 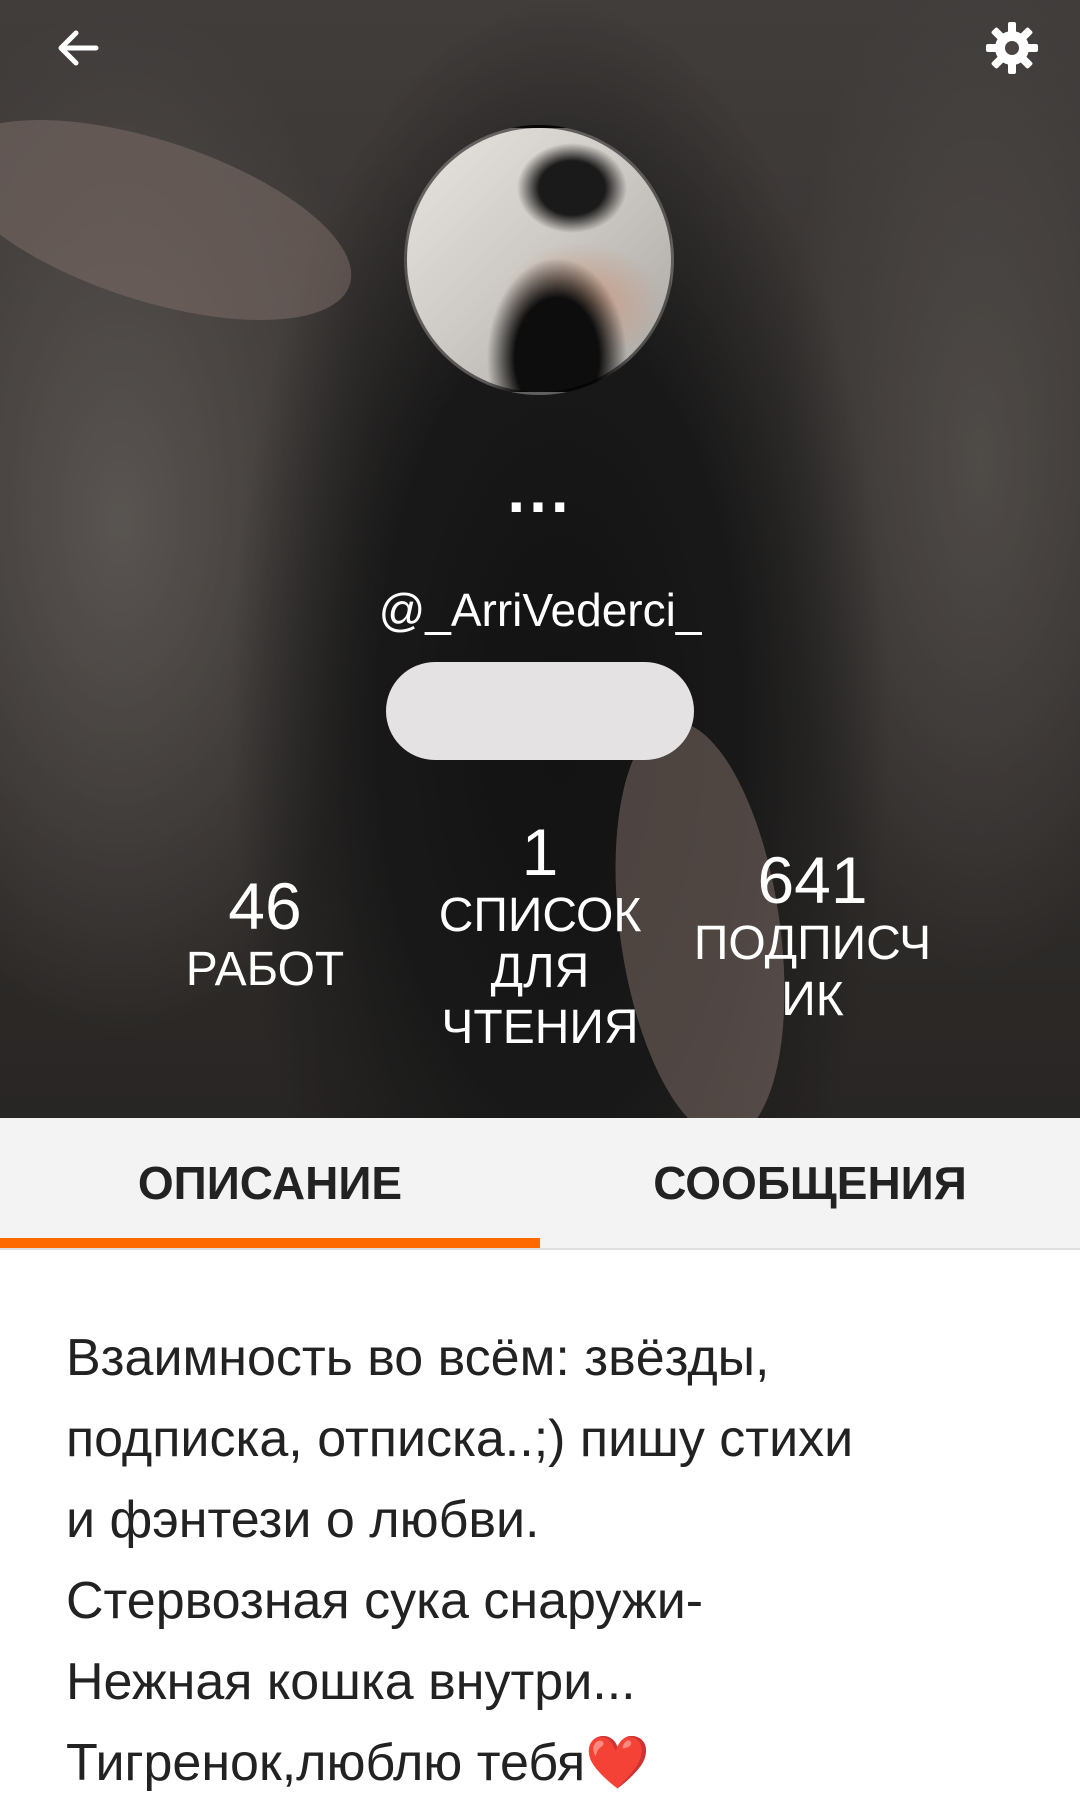 I want to click on heart-icon: ❤️, so click(x=617, y=1763).